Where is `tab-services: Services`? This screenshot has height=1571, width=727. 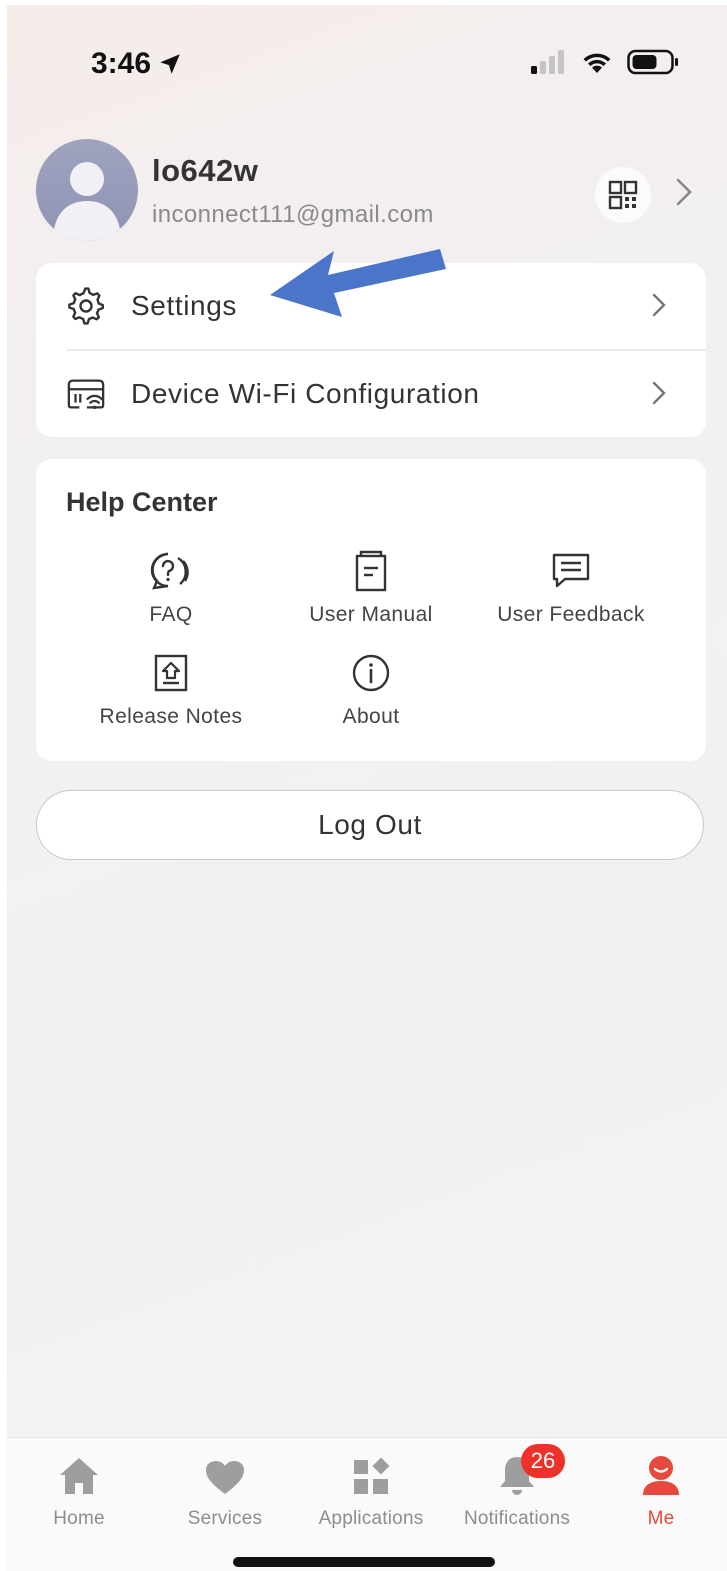
tab-services: Services is located at coordinates (225, 1491).